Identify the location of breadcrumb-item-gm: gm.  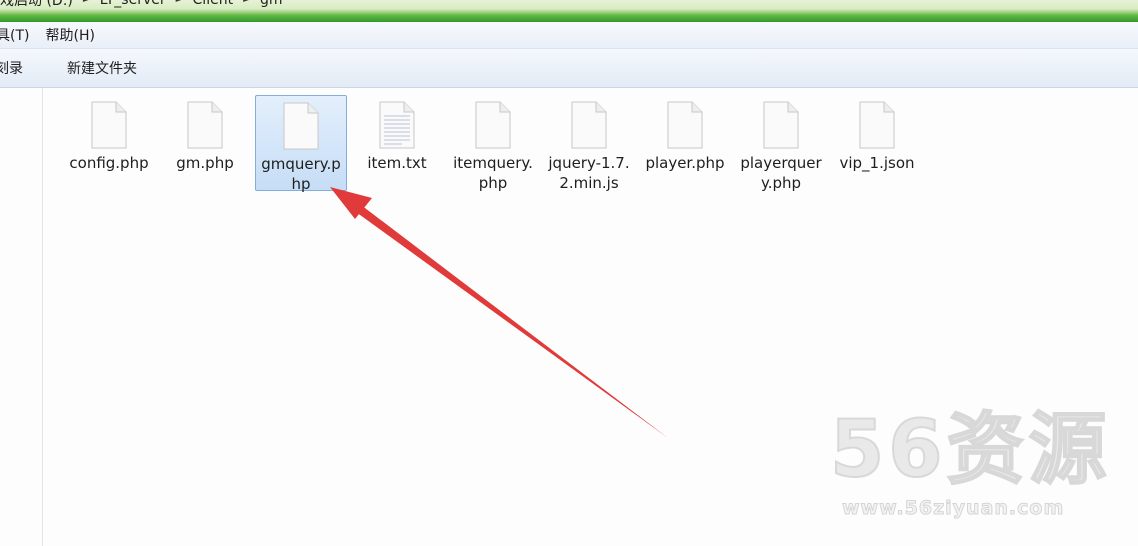
(271, 4).